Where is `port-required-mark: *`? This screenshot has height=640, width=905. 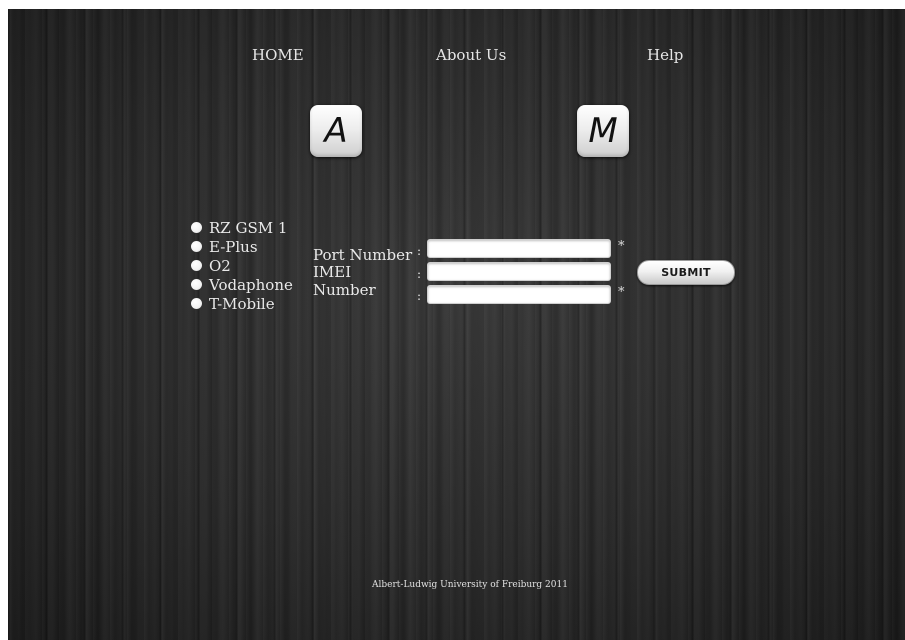
port-required-mark: * is located at coordinates (621, 246).